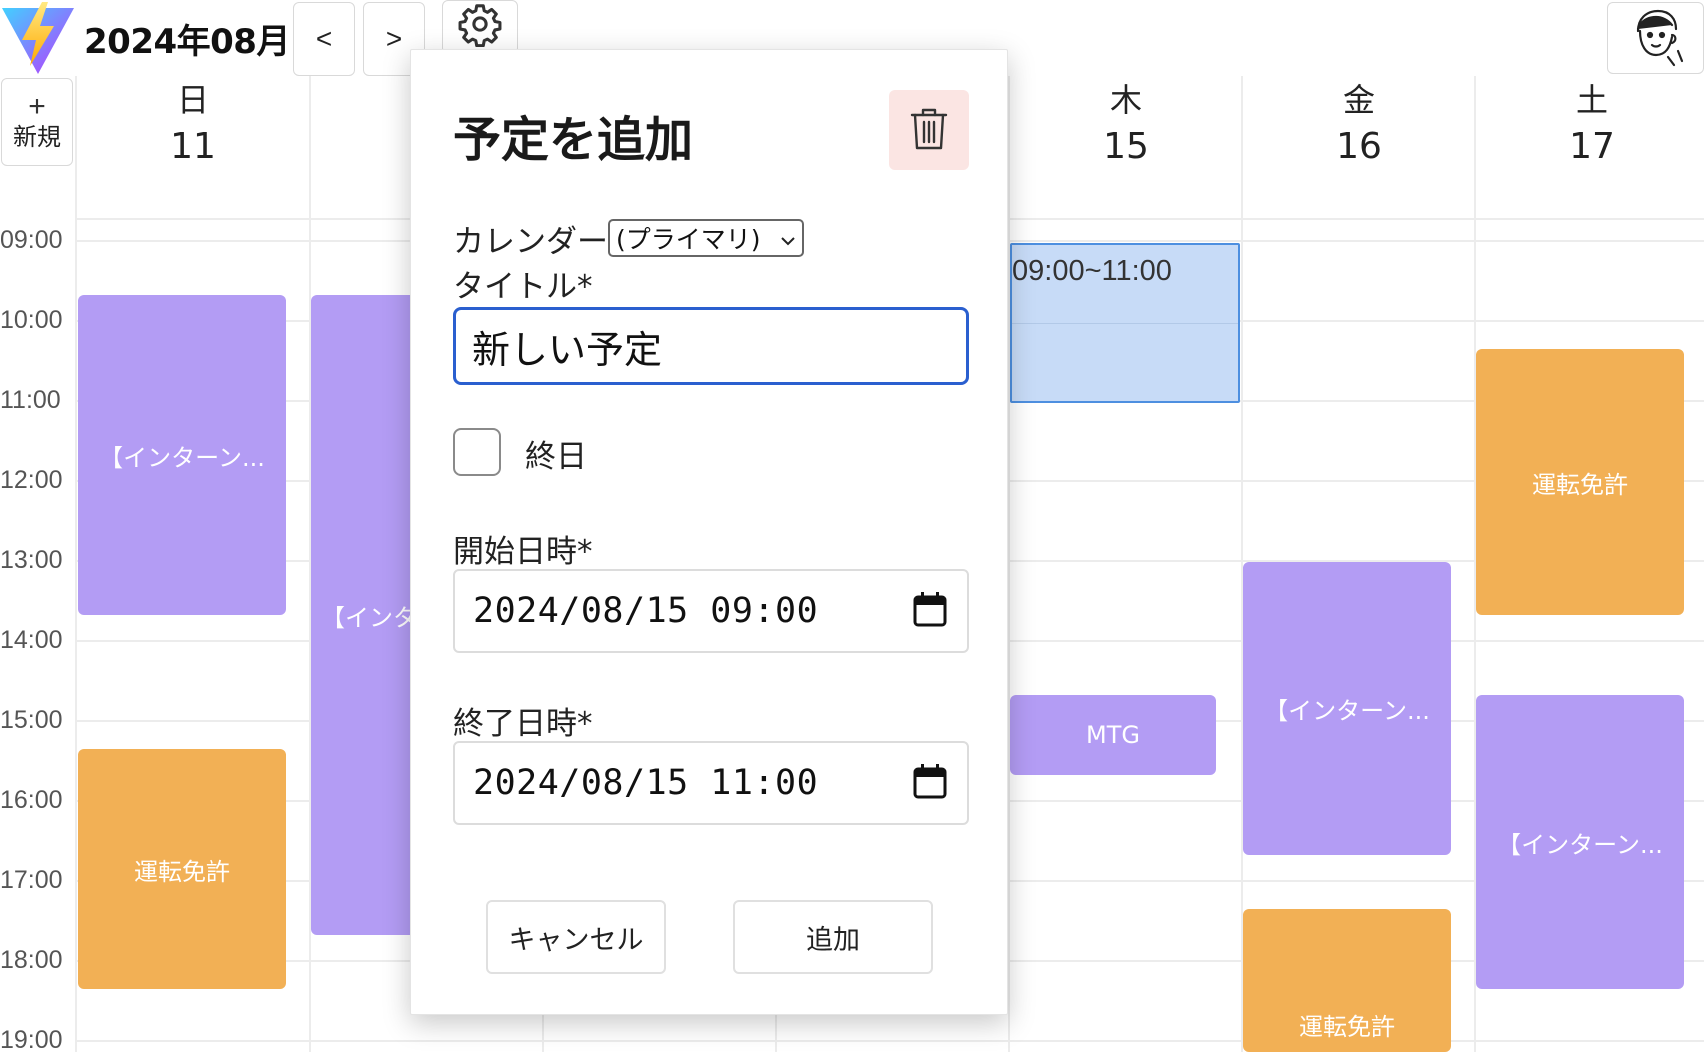  What do you see at coordinates (1126, 146) in the screenshot?
I see `day-number: 15` at bounding box center [1126, 146].